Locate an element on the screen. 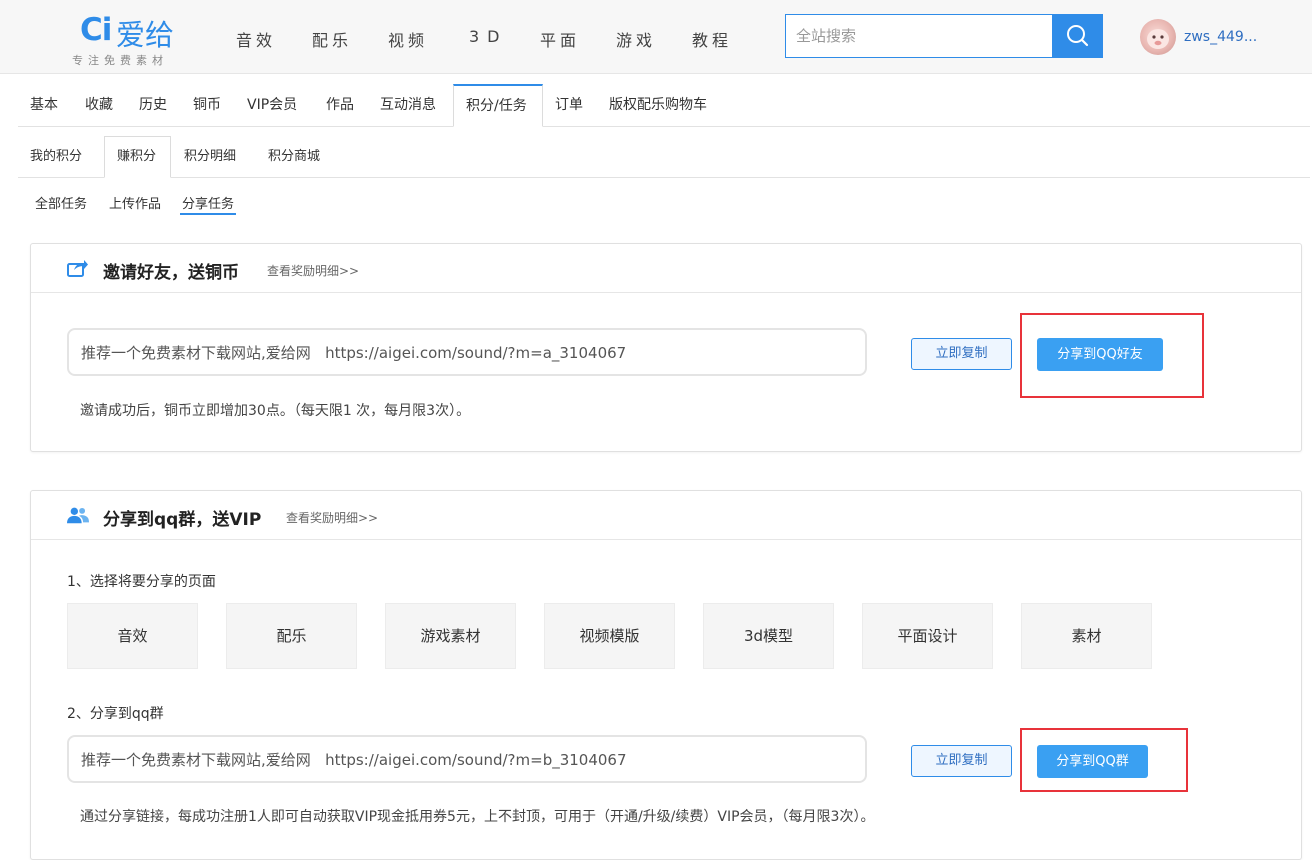  search-button is located at coordinates (1078, 36).